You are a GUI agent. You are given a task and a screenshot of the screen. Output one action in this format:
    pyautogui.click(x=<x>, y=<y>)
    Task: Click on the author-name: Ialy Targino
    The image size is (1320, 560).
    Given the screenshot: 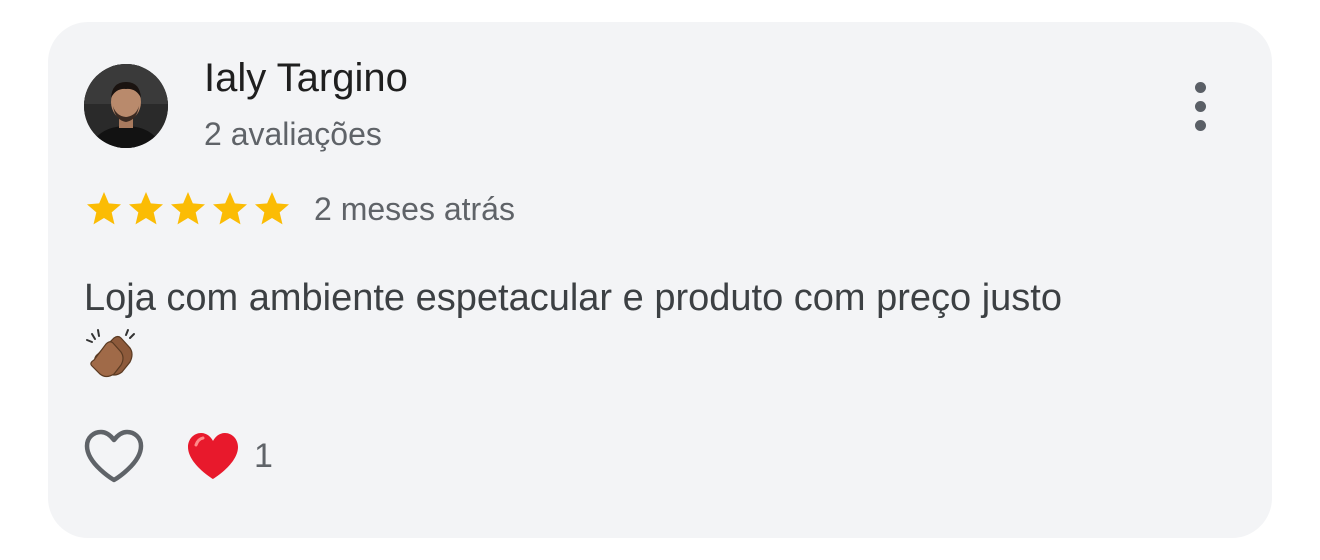 What is the action you would take?
    pyautogui.click(x=306, y=78)
    